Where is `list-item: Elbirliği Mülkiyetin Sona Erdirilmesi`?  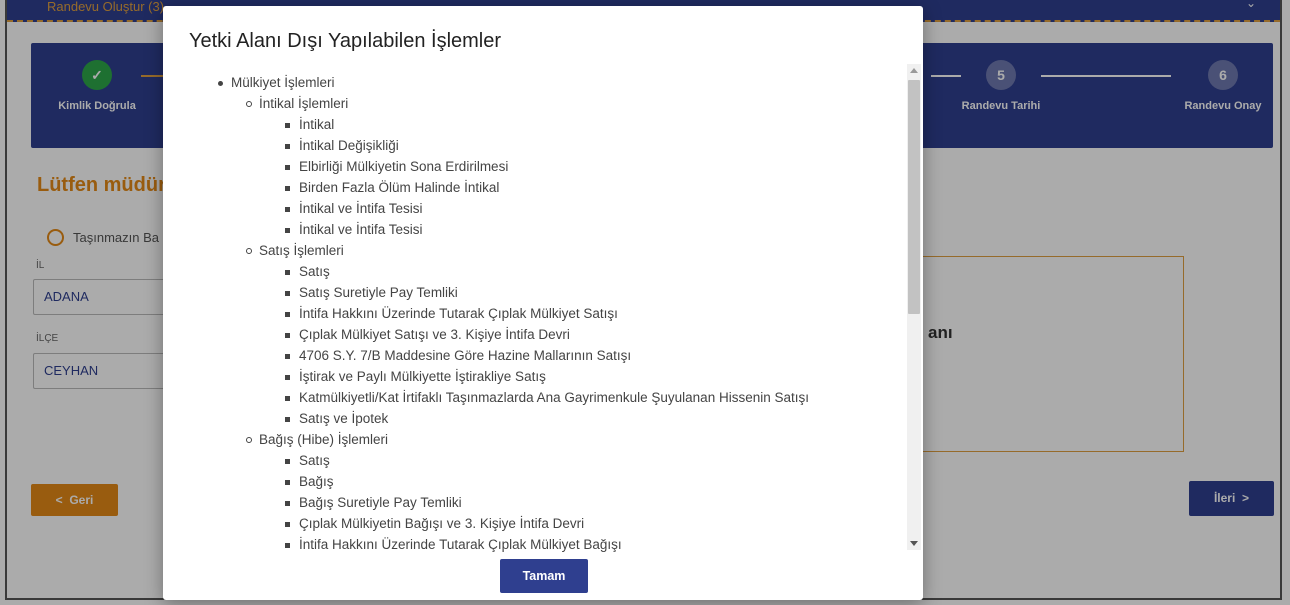 list-item: Elbirliği Mülkiyetin Sona Erdirilmesi is located at coordinates (396, 167).